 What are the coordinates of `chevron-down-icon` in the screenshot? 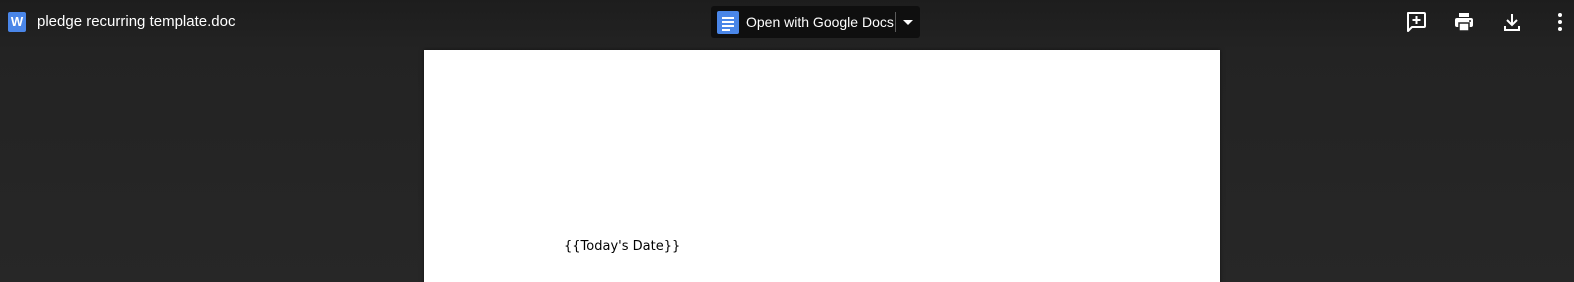 It's located at (908, 22).